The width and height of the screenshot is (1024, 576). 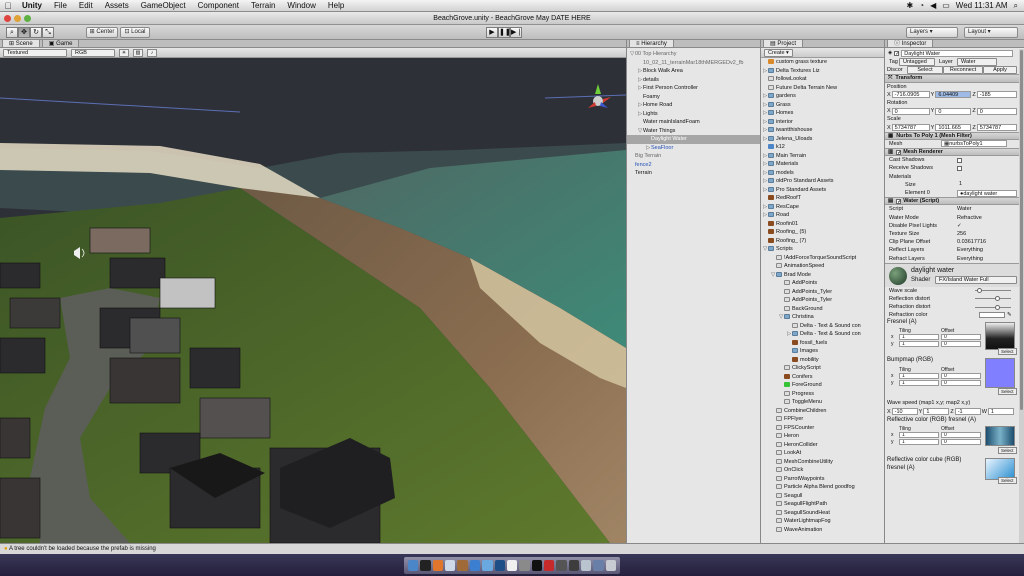 What do you see at coordinates (1000, 435) in the screenshot?
I see `reflective-color-thumb` at bounding box center [1000, 435].